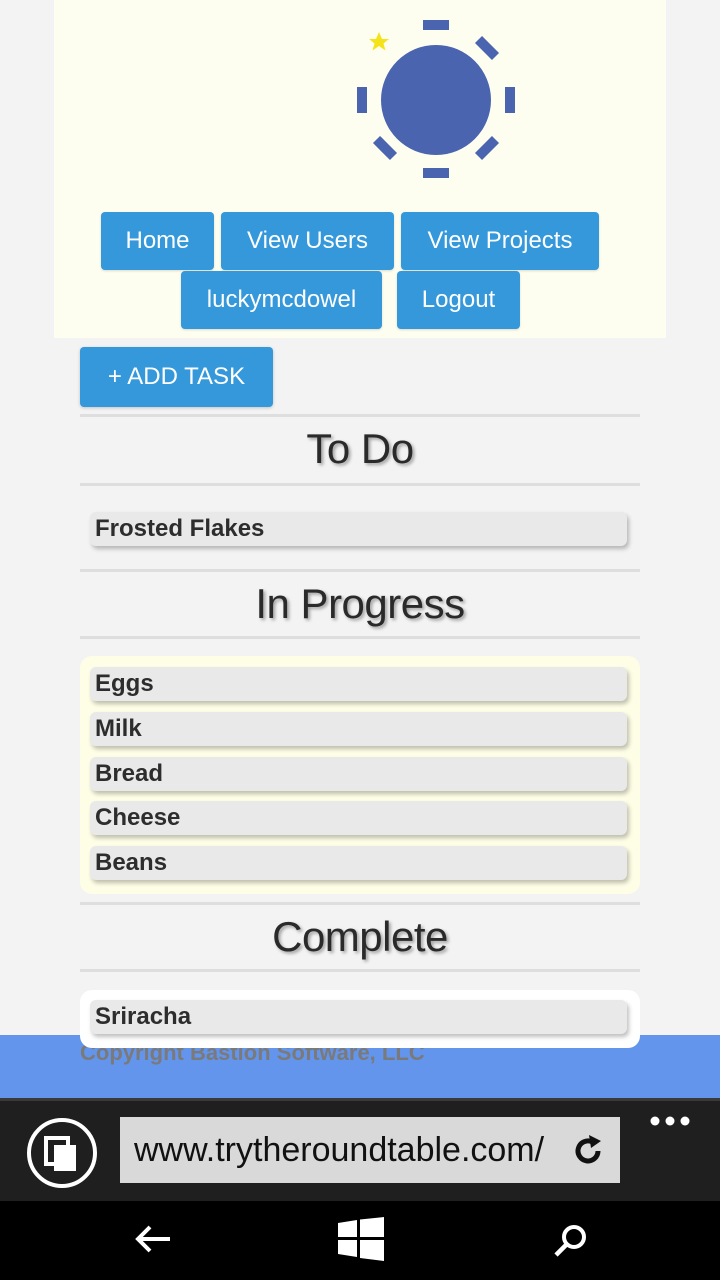  What do you see at coordinates (588, 1151) in the screenshot?
I see `refresh-icon` at bounding box center [588, 1151].